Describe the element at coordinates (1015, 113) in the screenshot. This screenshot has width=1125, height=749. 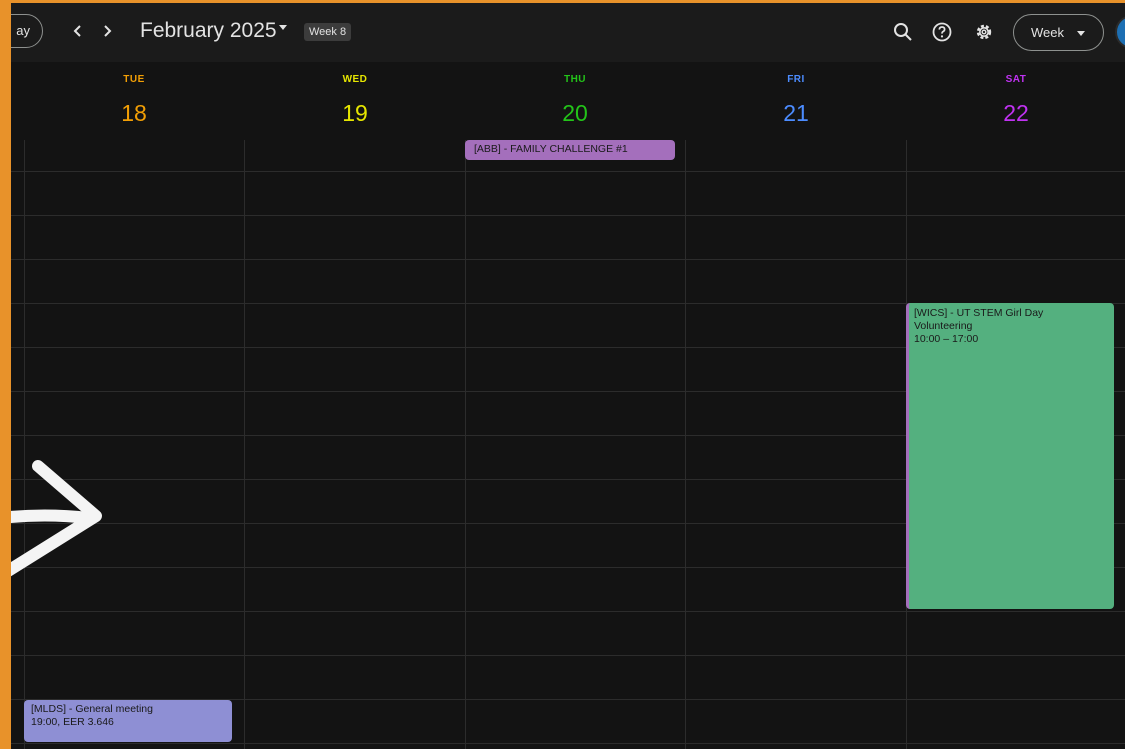
I see `day-number: 22` at that location.